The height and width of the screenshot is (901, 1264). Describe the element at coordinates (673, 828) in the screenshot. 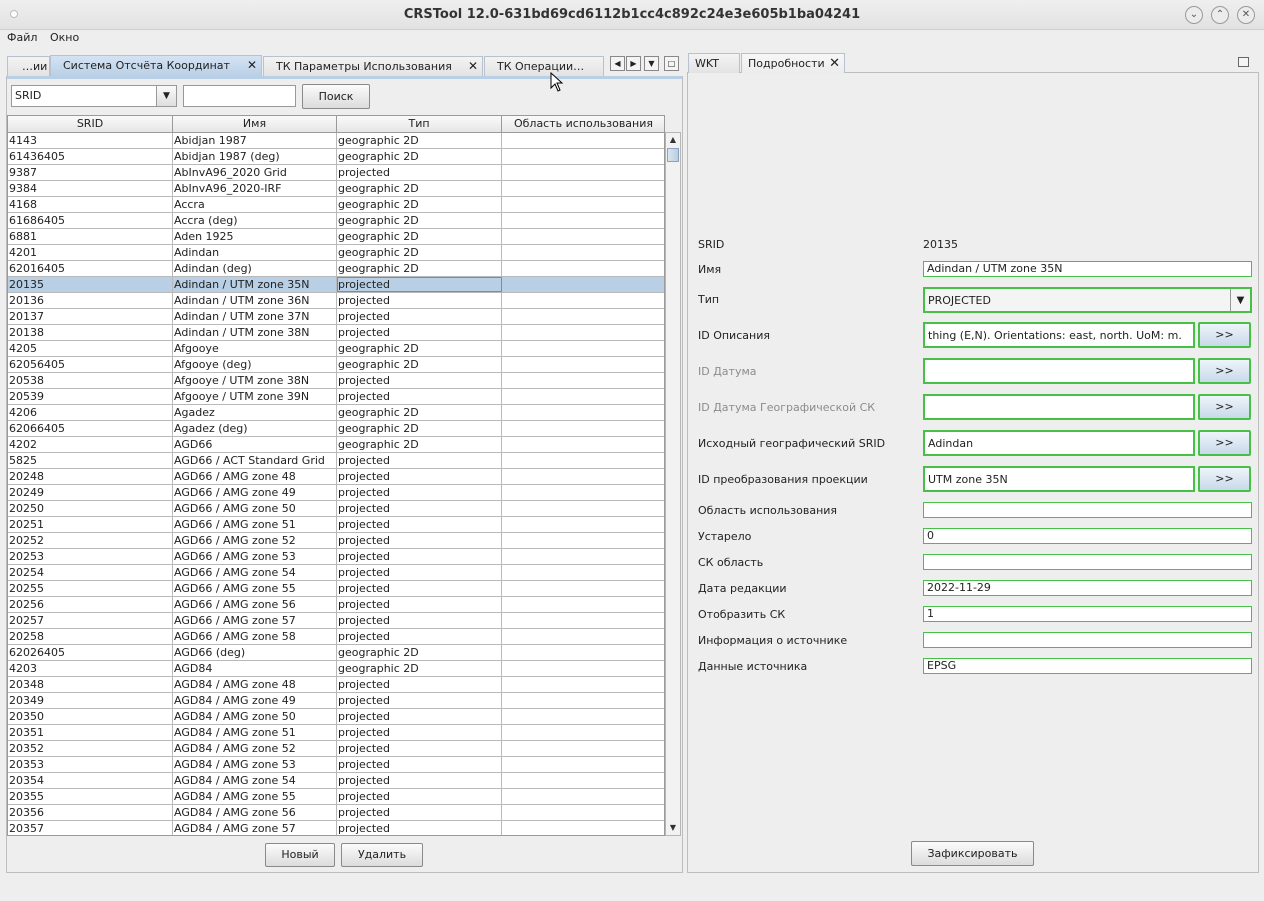

I see `scroll-down-icon: ▼` at that location.